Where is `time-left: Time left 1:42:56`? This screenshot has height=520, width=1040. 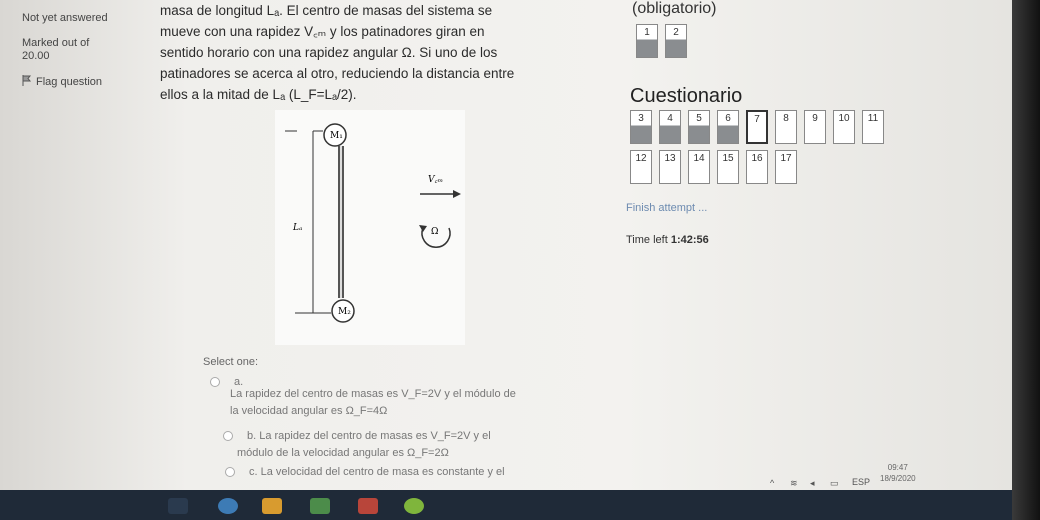 time-left: Time left 1:42:56 is located at coordinates (667, 240).